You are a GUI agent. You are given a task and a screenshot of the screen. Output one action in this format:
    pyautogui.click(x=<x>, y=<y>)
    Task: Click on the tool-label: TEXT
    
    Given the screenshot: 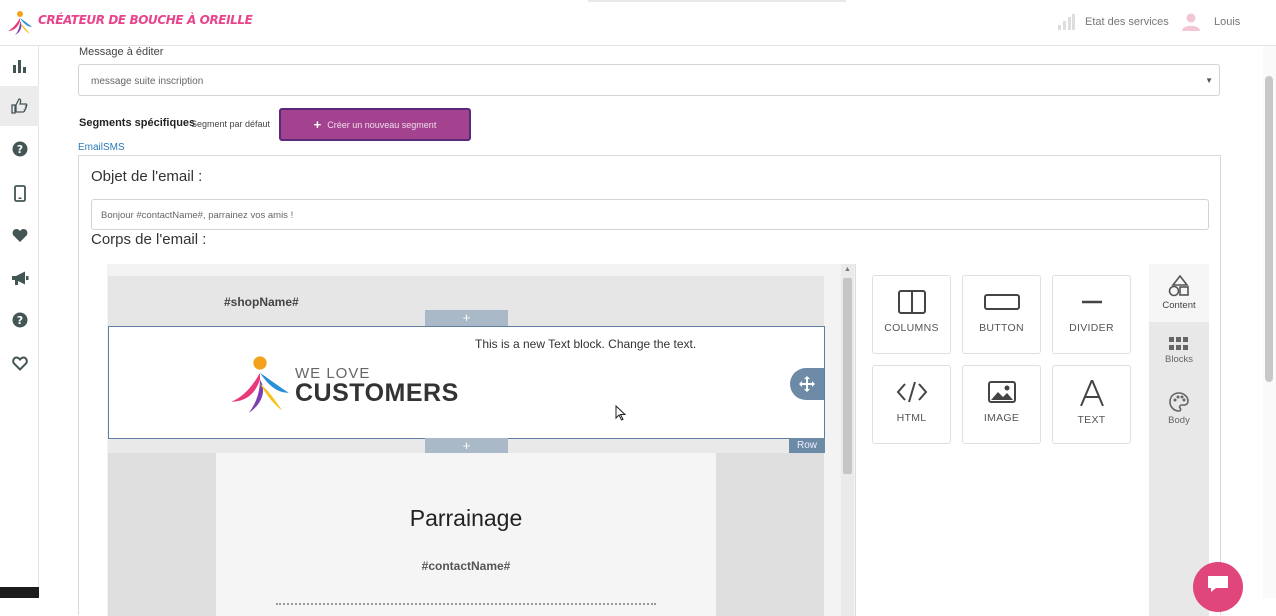 What is the action you would take?
    pyautogui.click(x=1091, y=420)
    